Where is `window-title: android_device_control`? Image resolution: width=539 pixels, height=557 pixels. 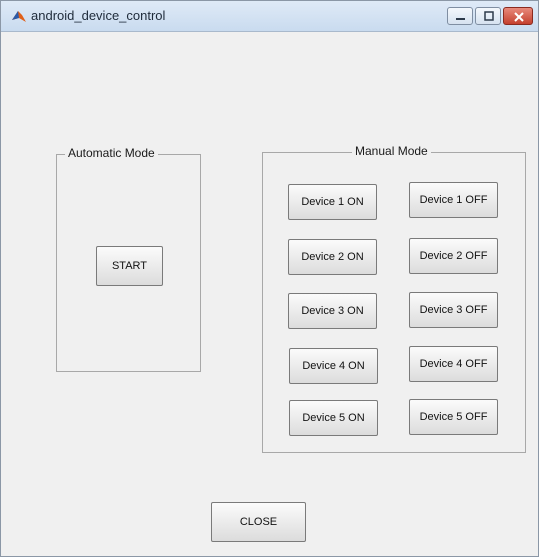 window-title: android_device_control is located at coordinates (98, 15).